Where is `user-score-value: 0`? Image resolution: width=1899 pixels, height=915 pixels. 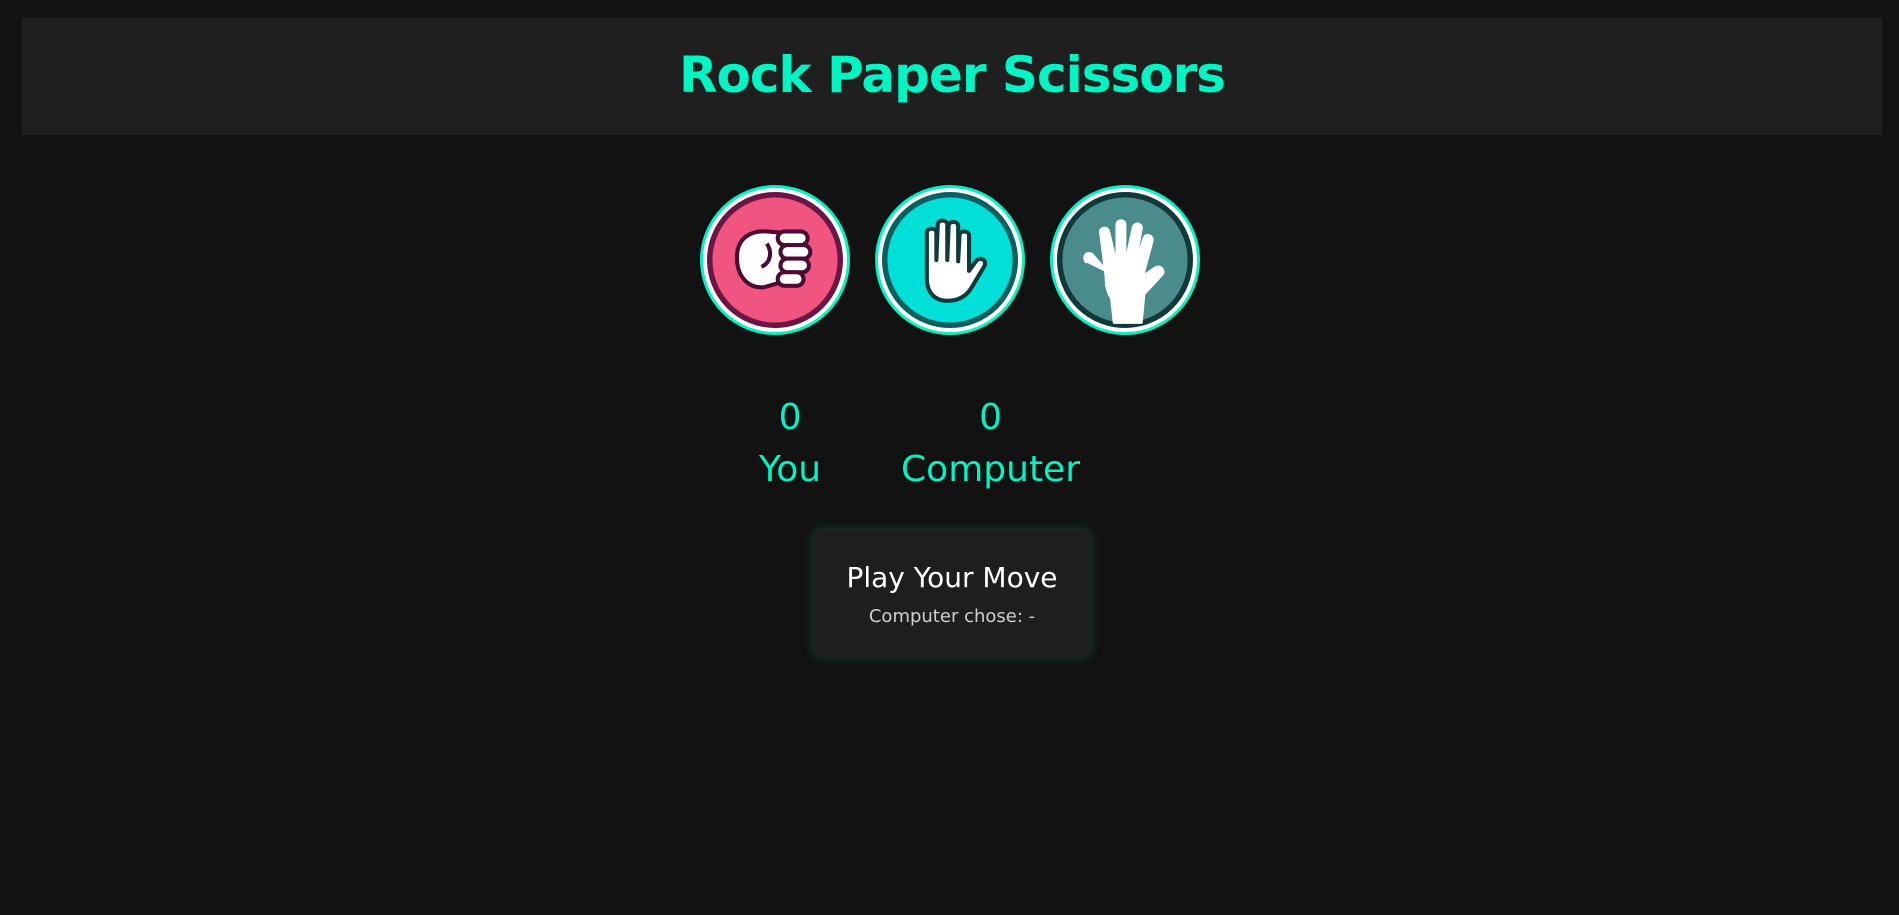
user-score-value: 0 is located at coordinates (790, 417).